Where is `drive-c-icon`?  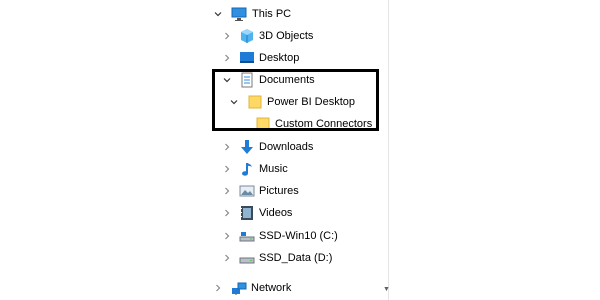
drive-c-icon is located at coordinates (247, 236).